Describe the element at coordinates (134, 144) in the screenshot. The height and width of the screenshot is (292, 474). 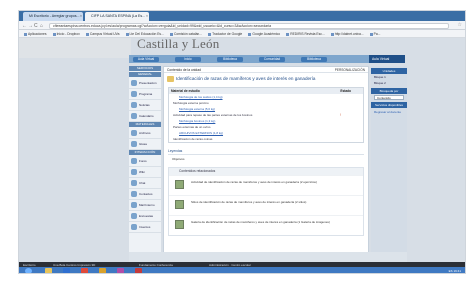
I see `glossary-icon` at that location.